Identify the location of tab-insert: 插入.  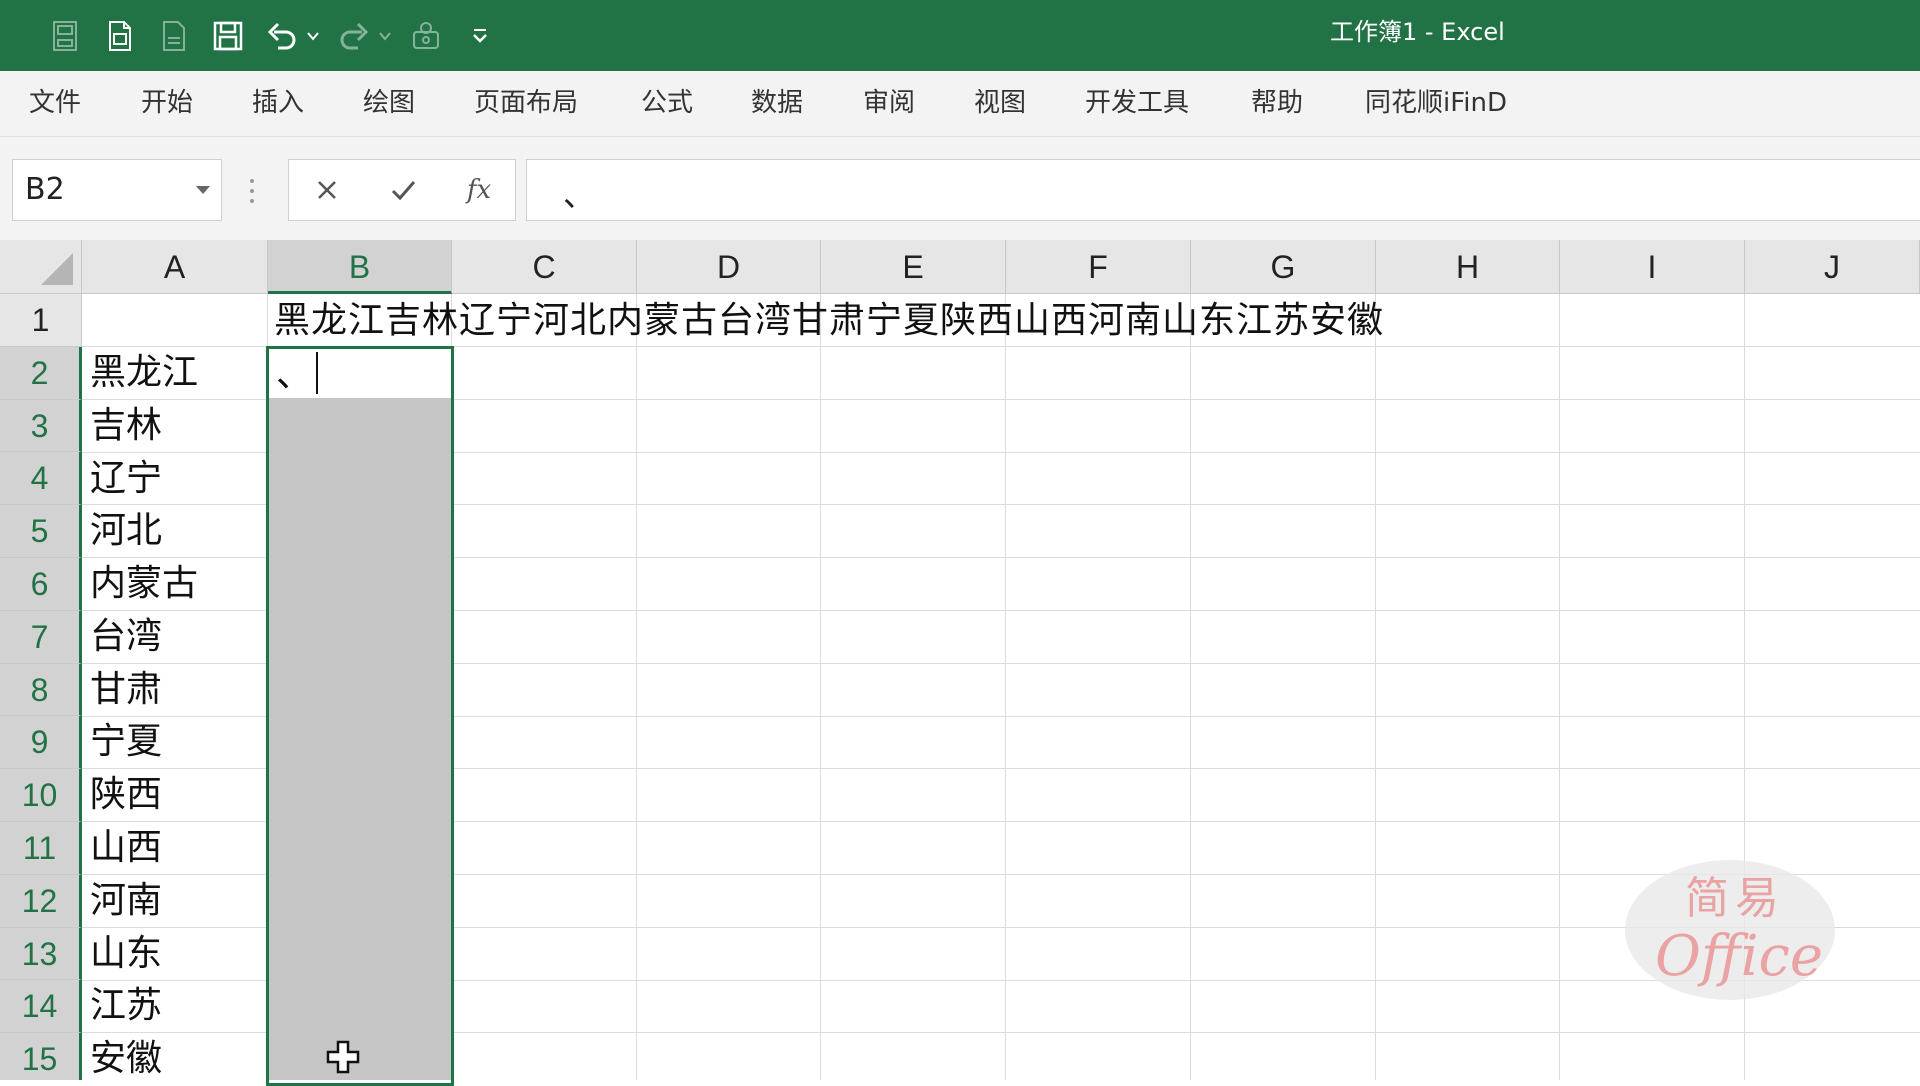
(278, 103).